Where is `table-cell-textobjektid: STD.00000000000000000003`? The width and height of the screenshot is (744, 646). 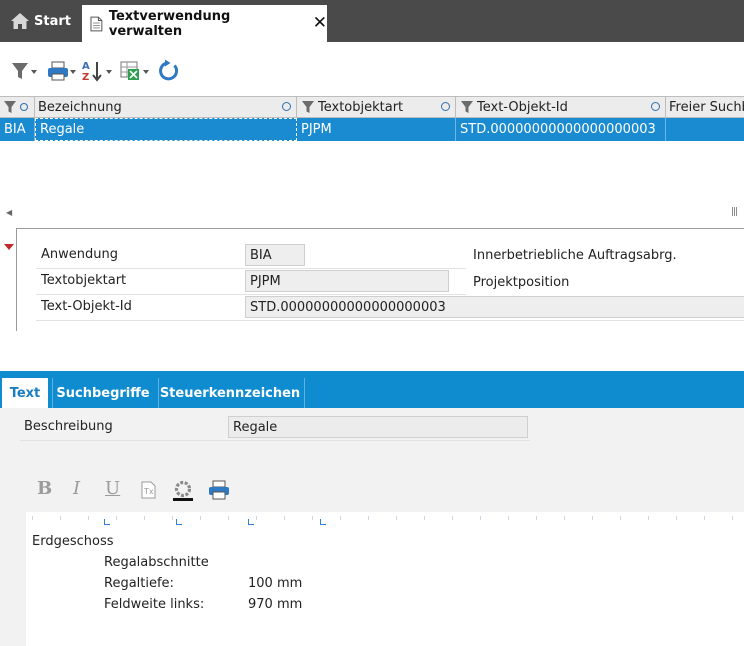 table-cell-textobjektid: STD.00000000000000000003 is located at coordinates (561, 129).